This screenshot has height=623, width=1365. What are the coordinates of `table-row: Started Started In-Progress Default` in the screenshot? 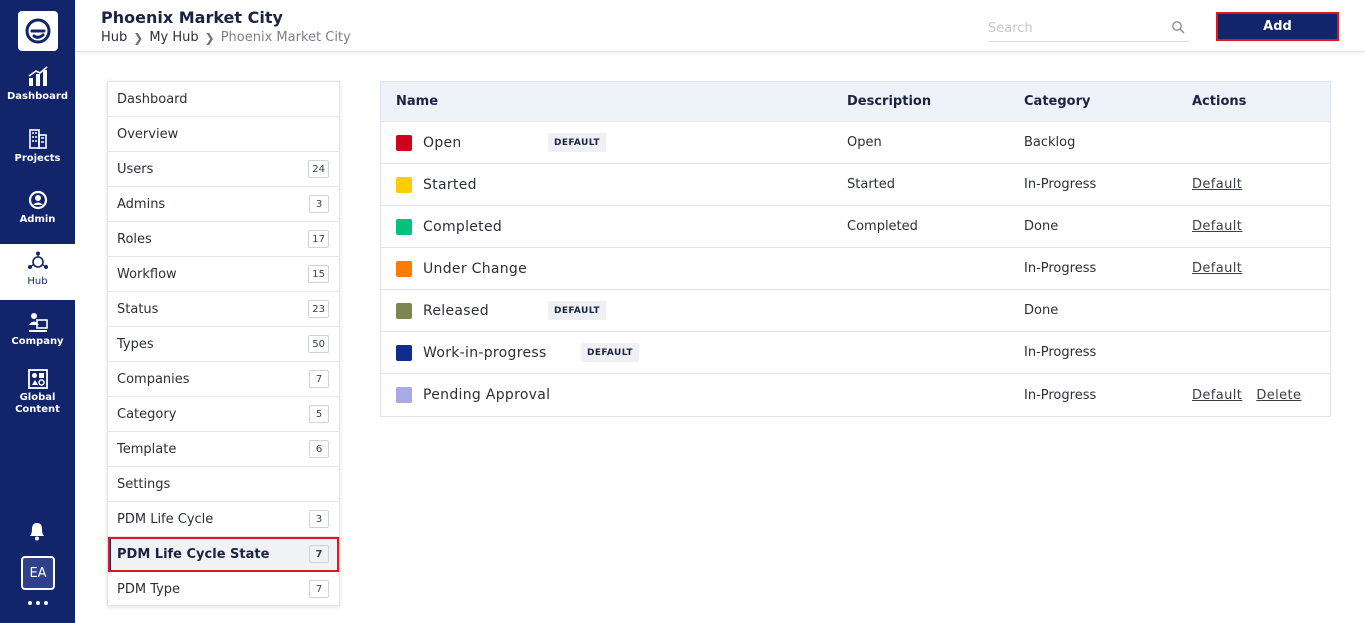 It's located at (855, 185).